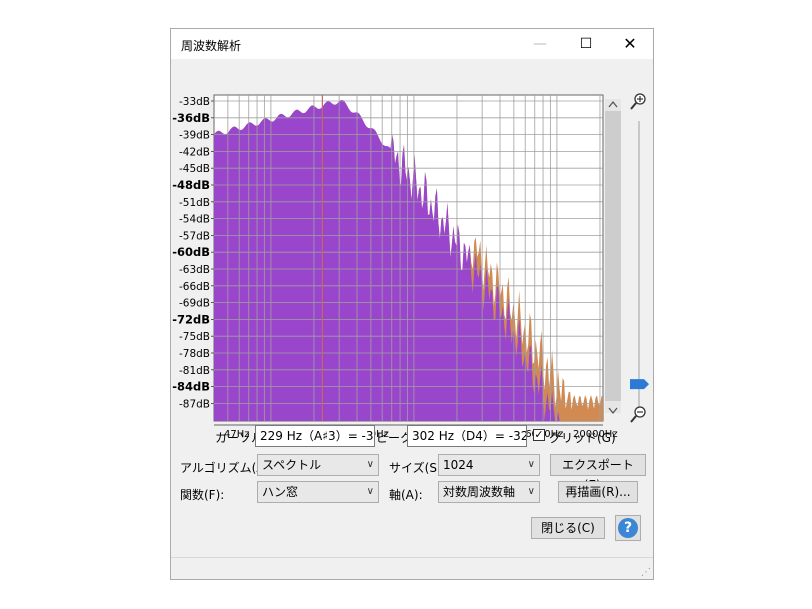  What do you see at coordinates (191, 319) in the screenshot?
I see `db-tick-label: -72dB` at bounding box center [191, 319].